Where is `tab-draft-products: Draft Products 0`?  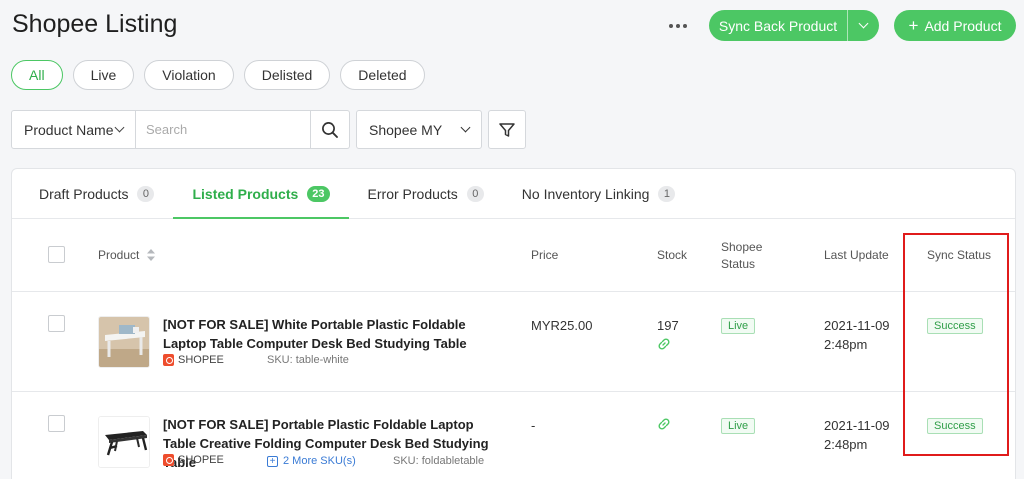 tab-draft-products: Draft Products 0 is located at coordinates (96, 193).